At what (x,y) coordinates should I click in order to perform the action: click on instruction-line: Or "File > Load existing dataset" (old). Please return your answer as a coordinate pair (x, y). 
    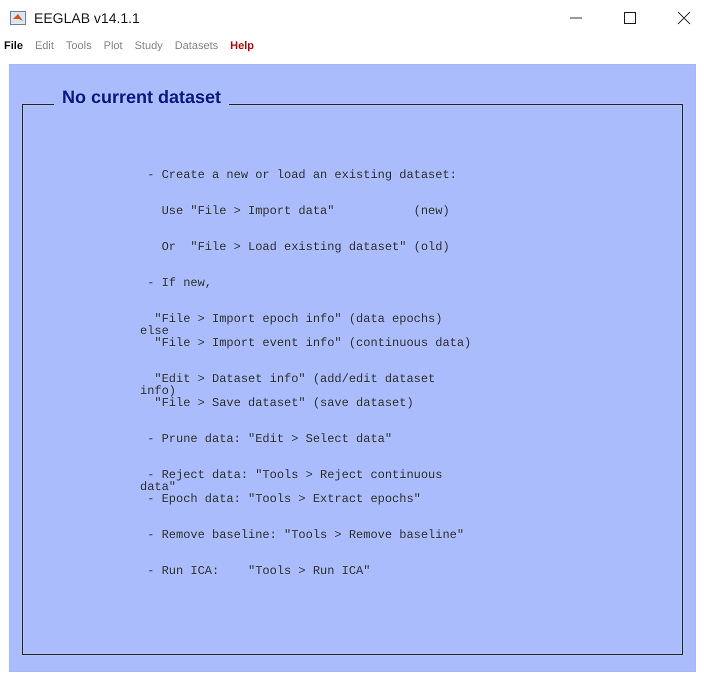
    Looking at the image, I should click on (305, 247).